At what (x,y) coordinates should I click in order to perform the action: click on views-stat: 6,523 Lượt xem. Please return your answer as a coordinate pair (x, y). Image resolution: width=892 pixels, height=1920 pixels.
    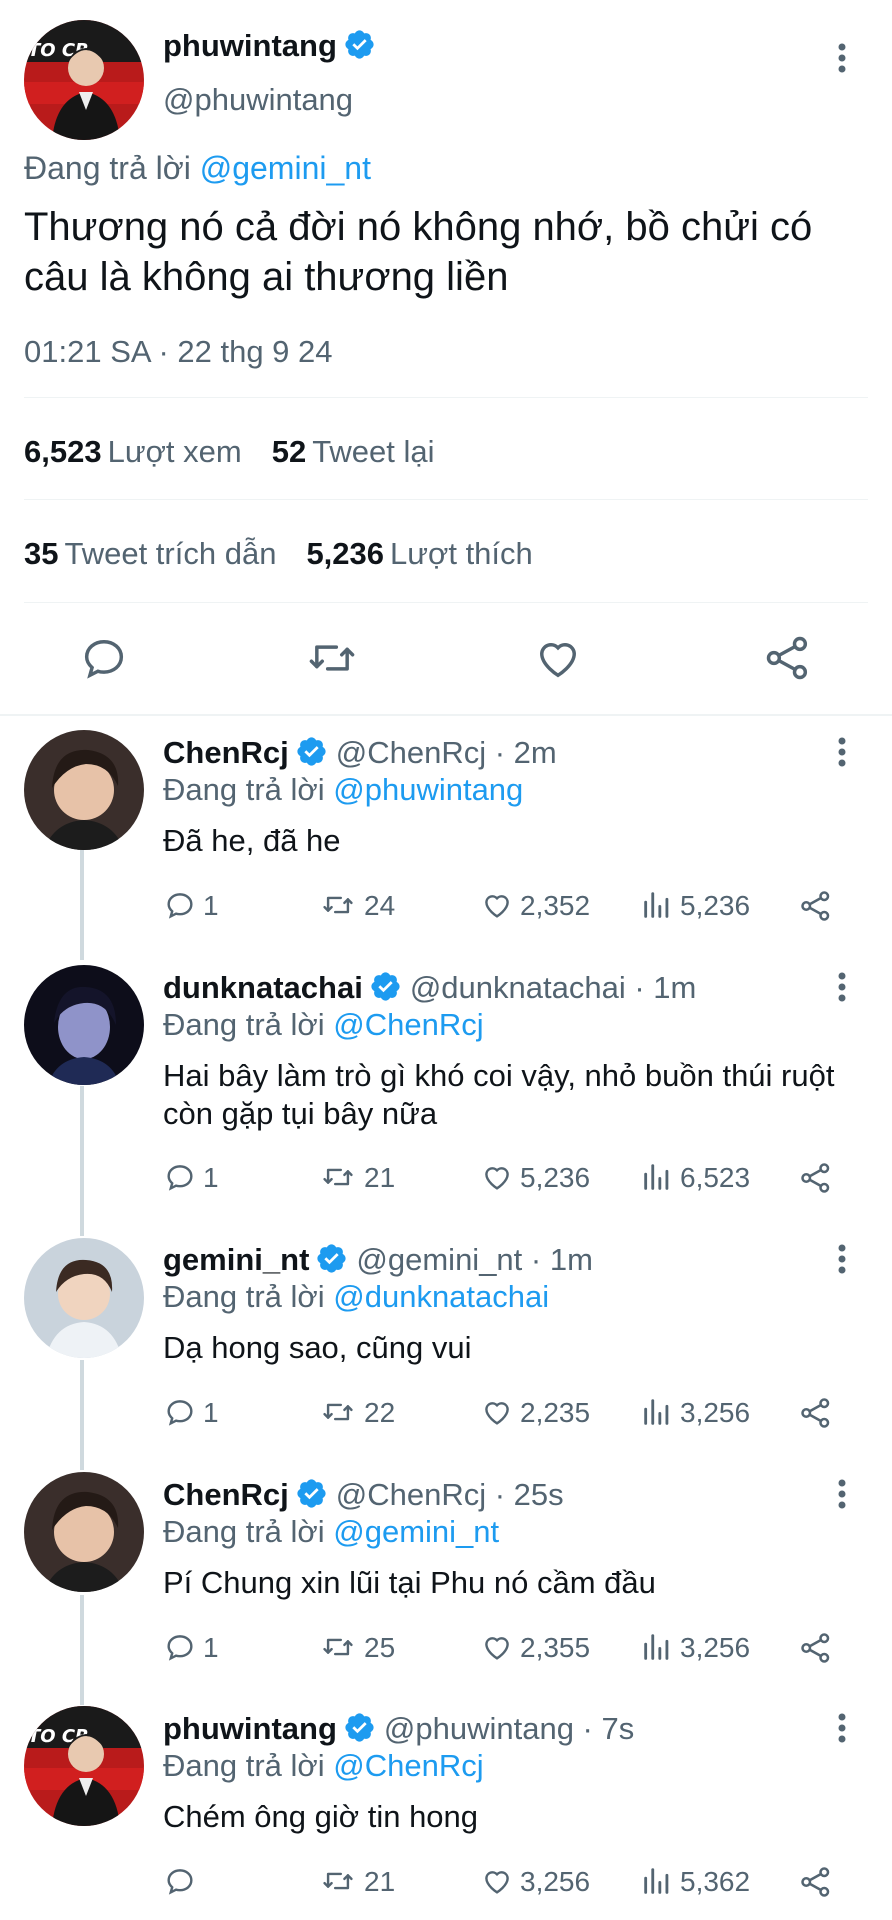
    Looking at the image, I should click on (133, 451).